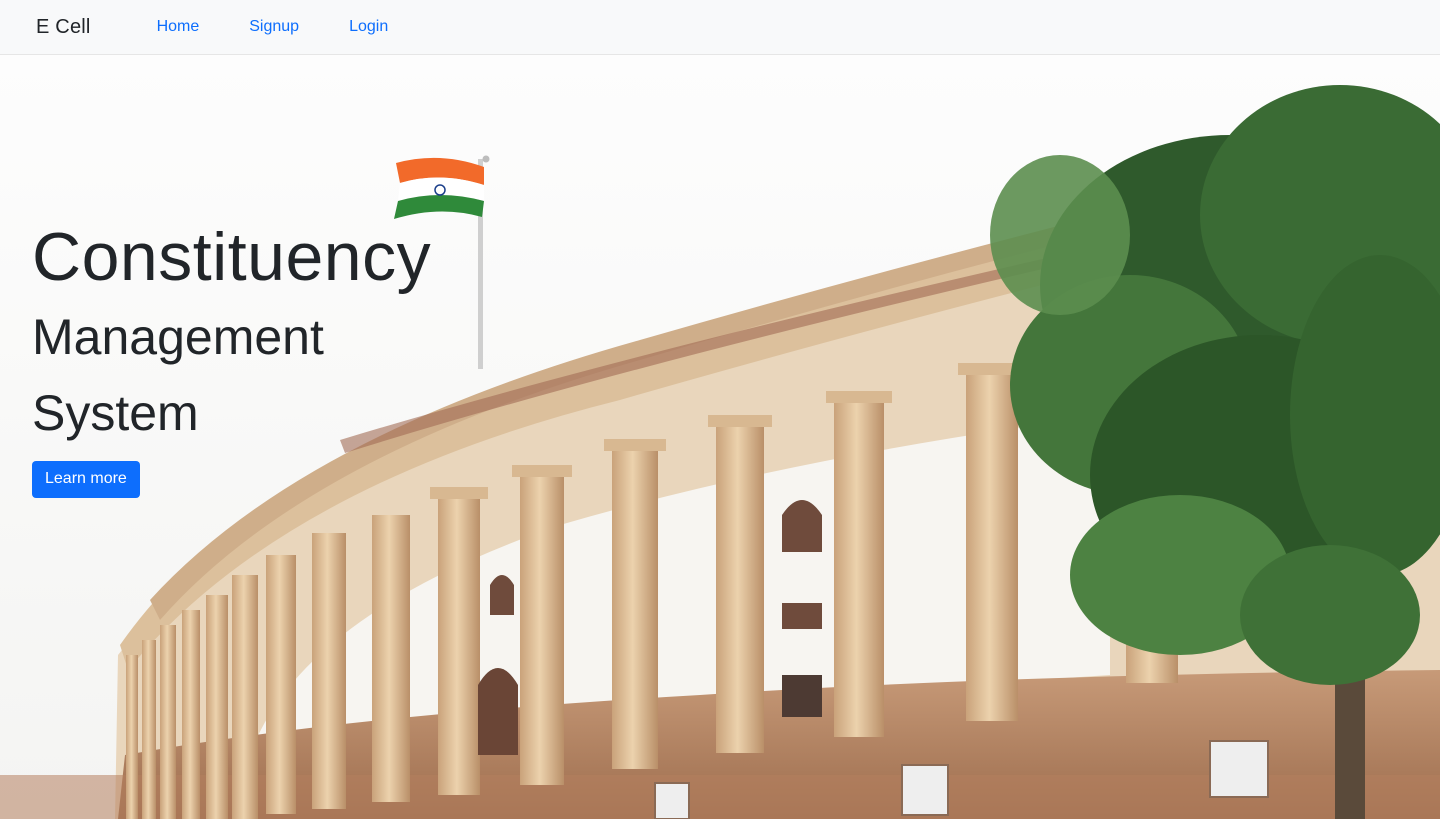 This screenshot has width=1440, height=819. I want to click on hero-title: Constituency, so click(232, 257).